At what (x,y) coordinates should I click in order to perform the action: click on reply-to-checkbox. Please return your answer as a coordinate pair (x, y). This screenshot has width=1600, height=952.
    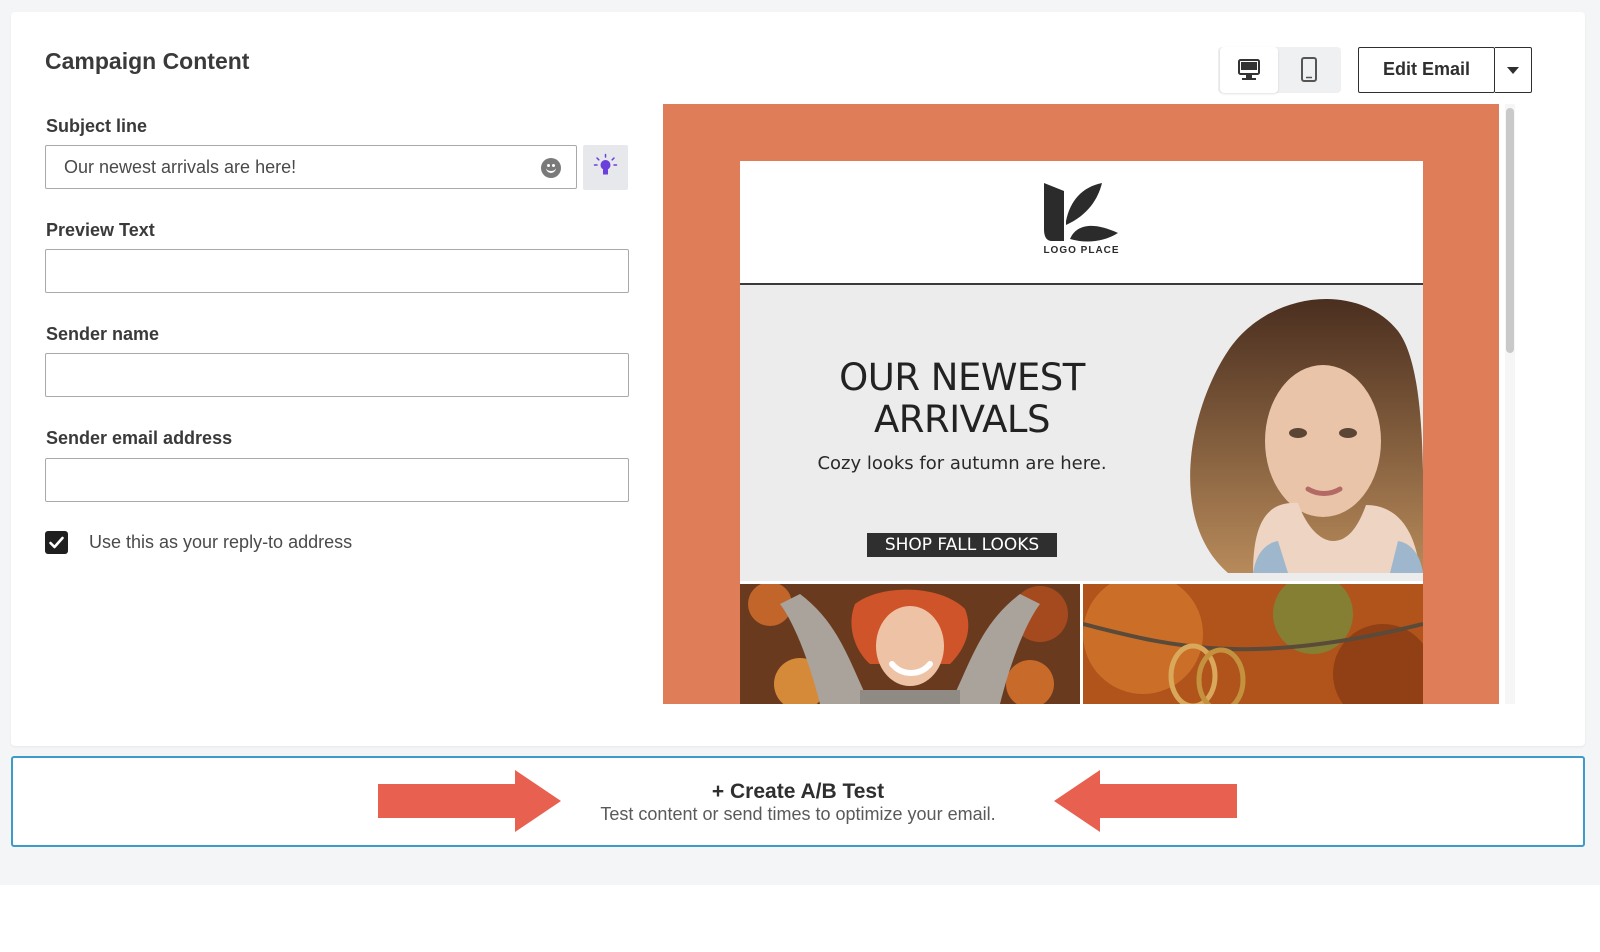
    Looking at the image, I should click on (56, 542).